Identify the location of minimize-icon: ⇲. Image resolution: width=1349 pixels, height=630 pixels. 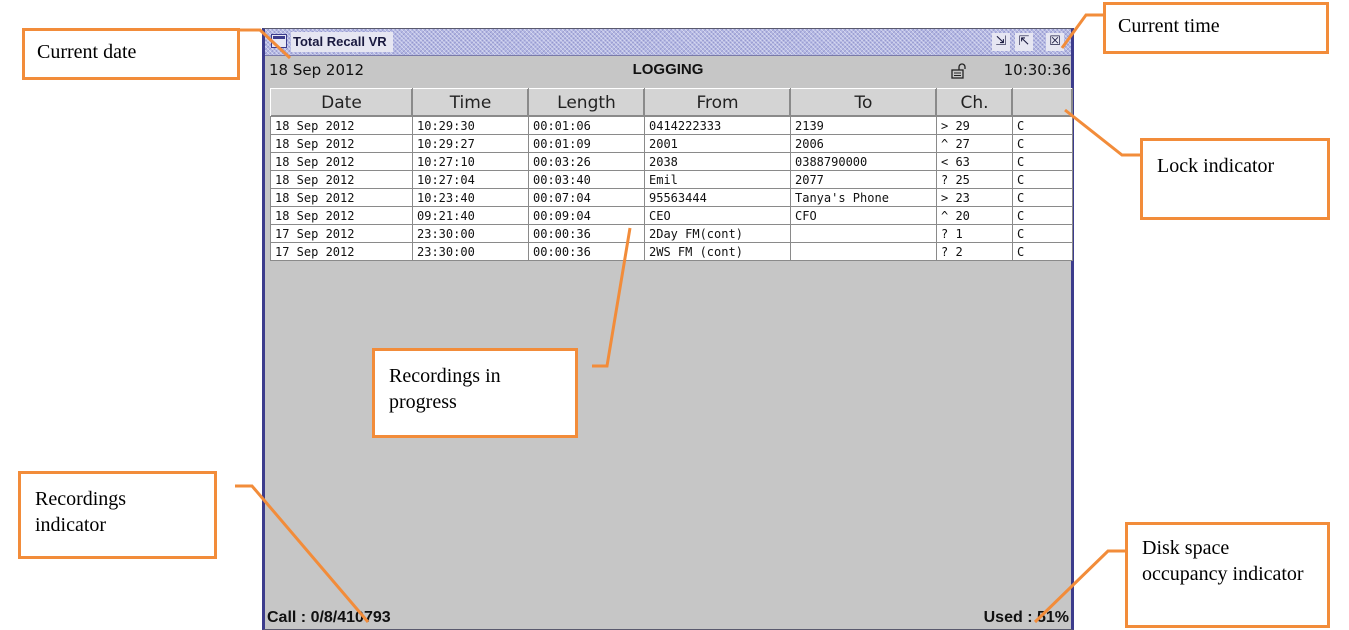
(1001, 42).